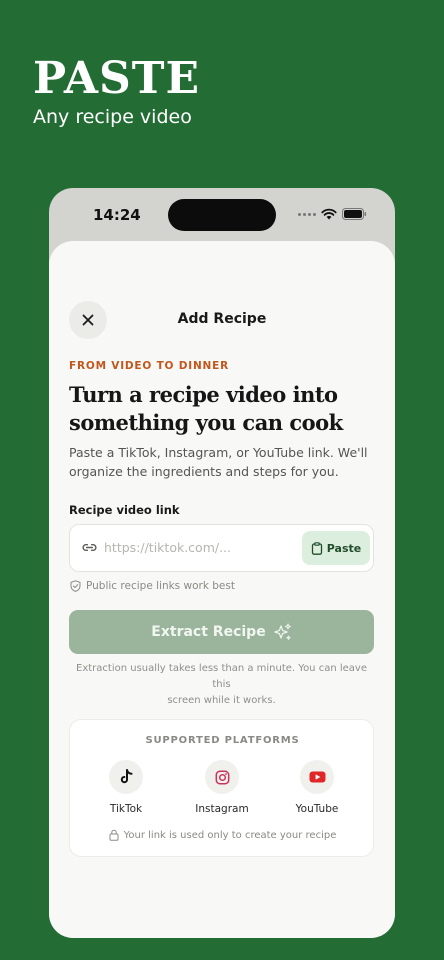  I want to click on link-hint: Public recipe links work best, so click(152, 586).